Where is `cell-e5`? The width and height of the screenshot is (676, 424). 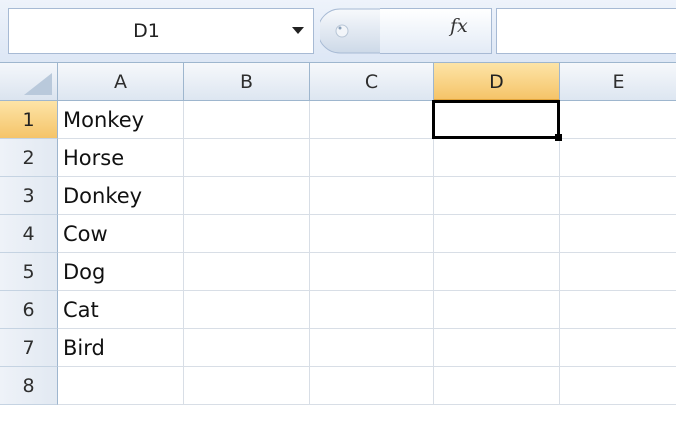
cell-e5 is located at coordinates (618, 272).